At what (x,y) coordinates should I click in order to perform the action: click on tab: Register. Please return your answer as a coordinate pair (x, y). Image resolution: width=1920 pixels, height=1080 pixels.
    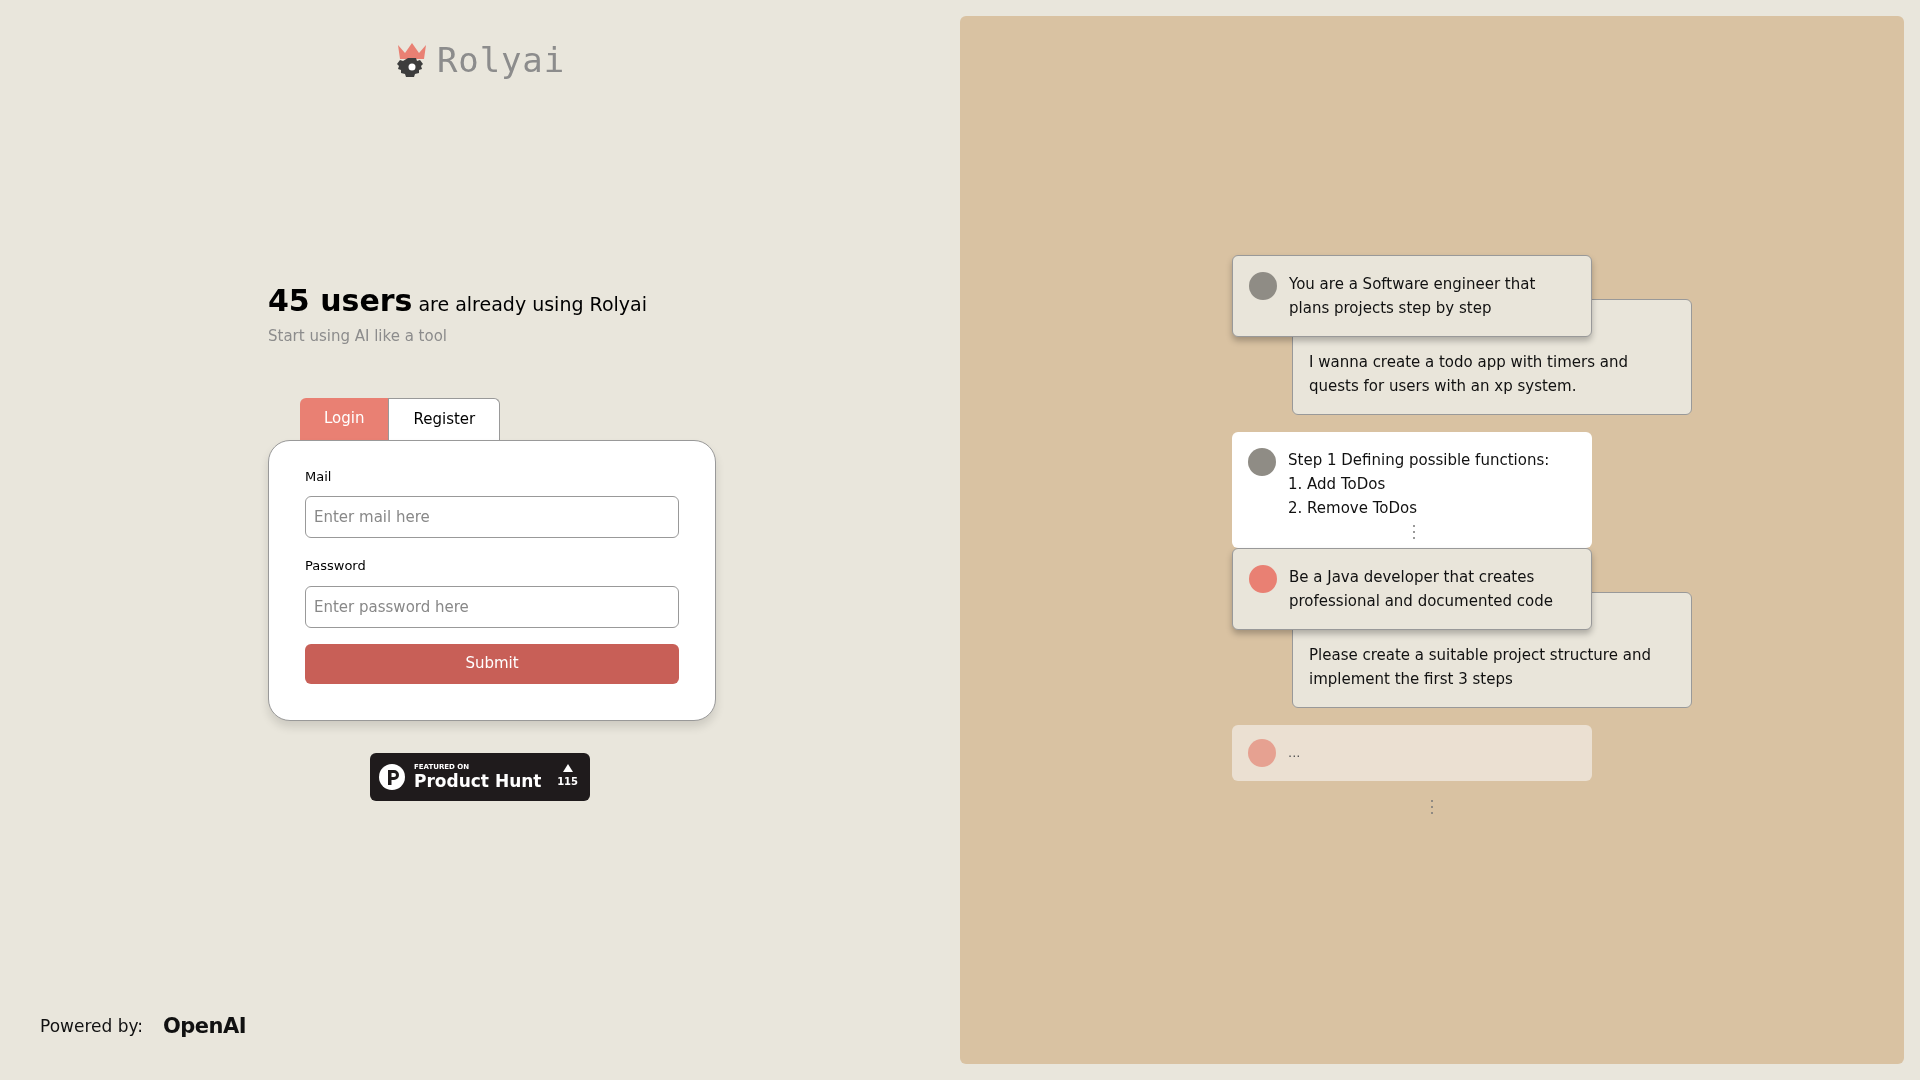
    Looking at the image, I should click on (444, 418).